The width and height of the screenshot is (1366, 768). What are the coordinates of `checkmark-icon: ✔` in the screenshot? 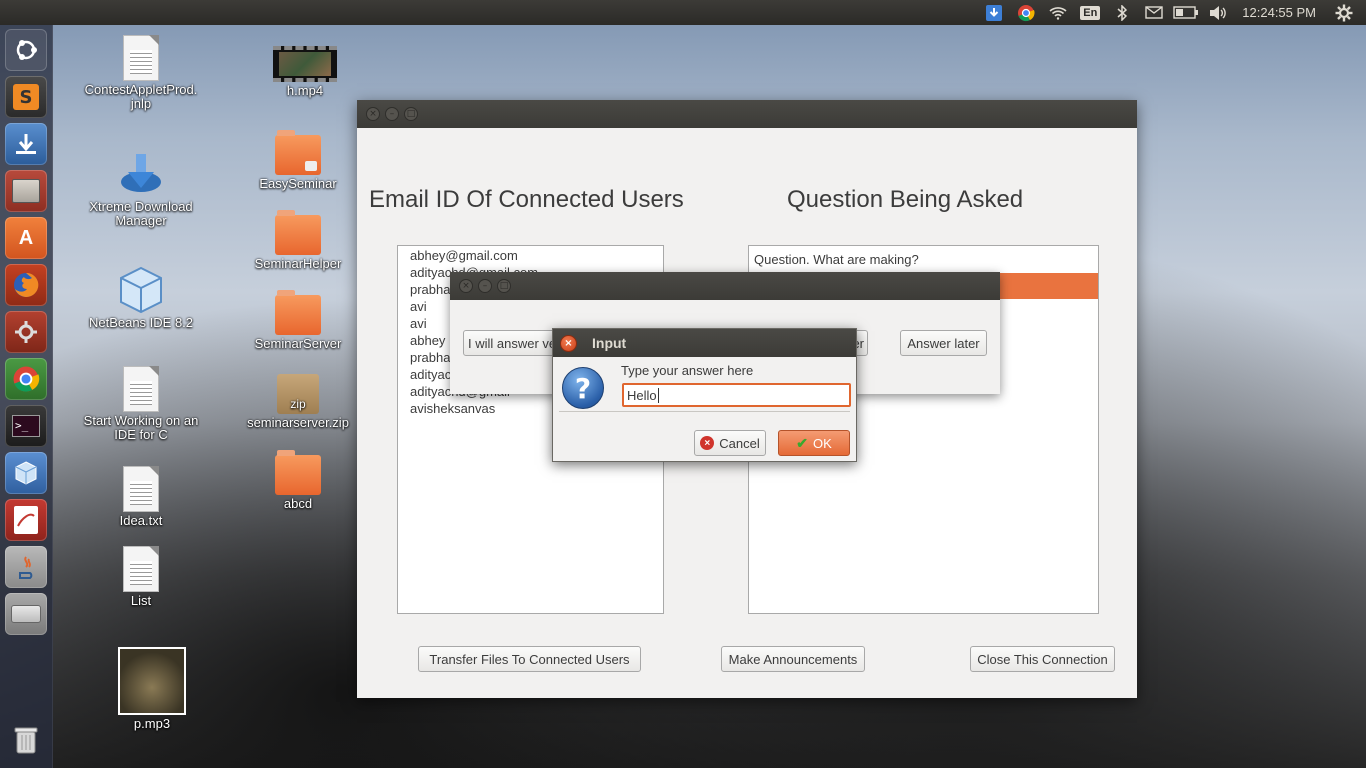 It's located at (802, 442).